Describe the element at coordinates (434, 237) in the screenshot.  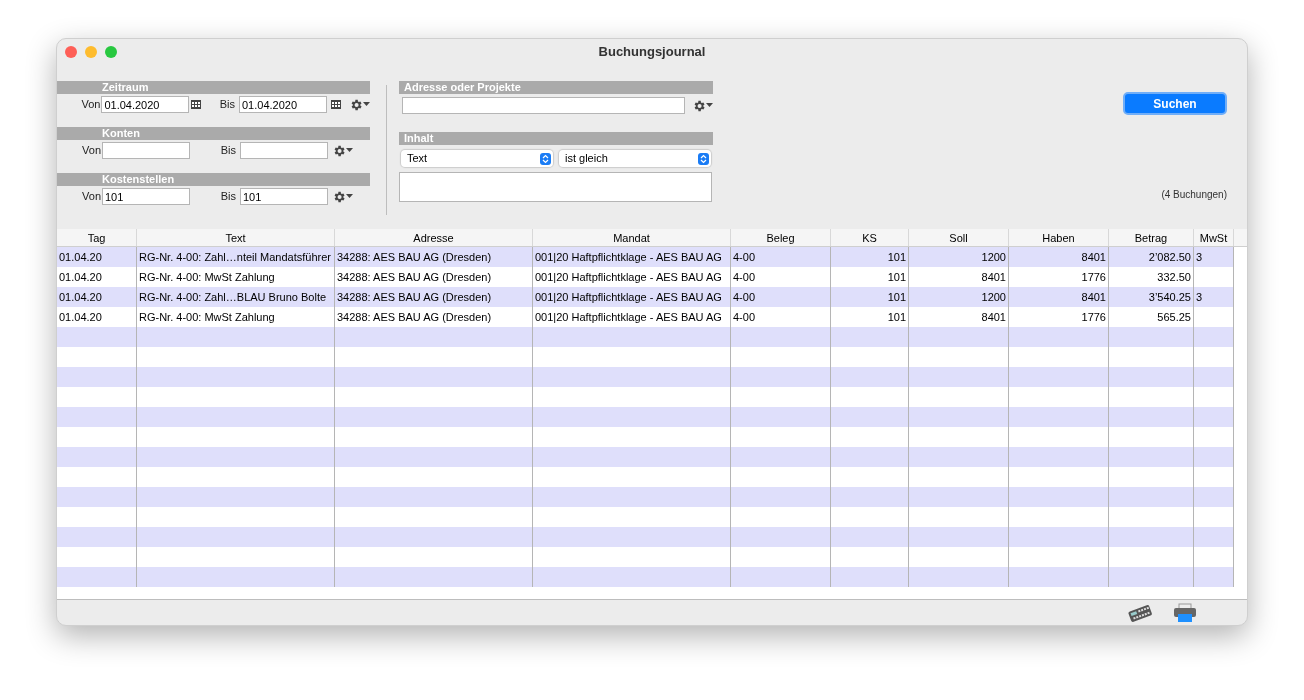
I see `column-header: Adresse` at that location.